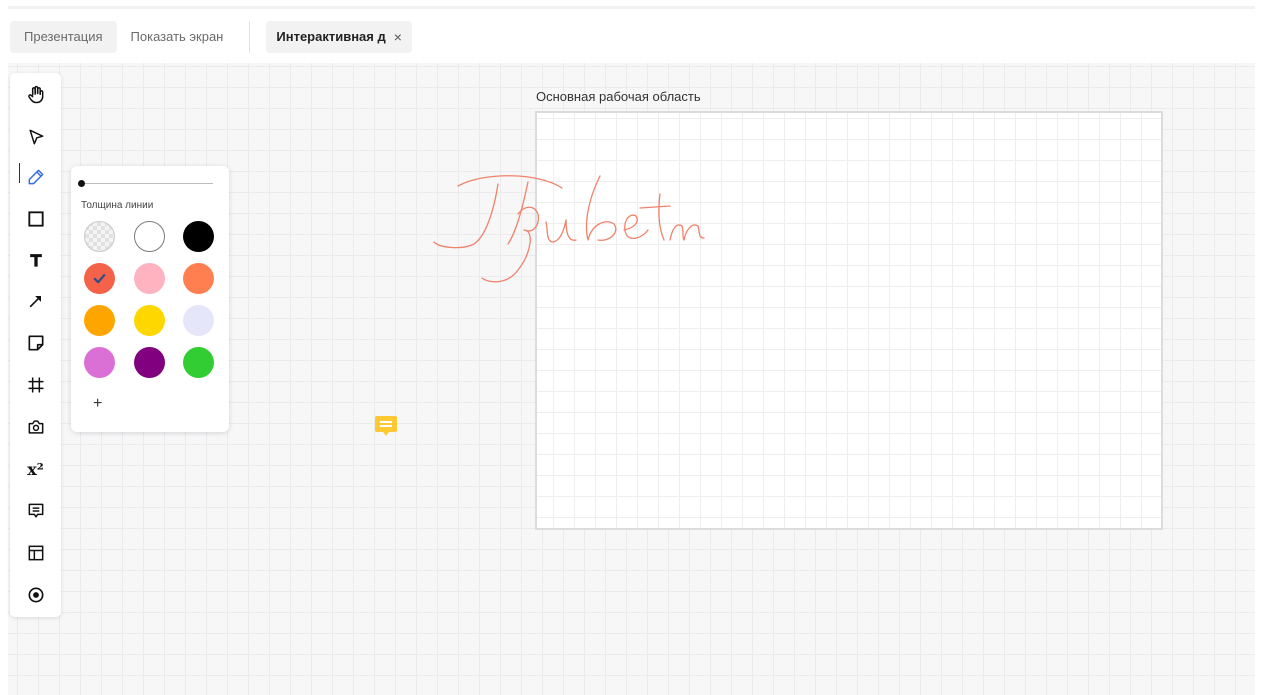 This screenshot has height=695, width=1263. I want to click on pointer-tool-button, so click(35, 595).